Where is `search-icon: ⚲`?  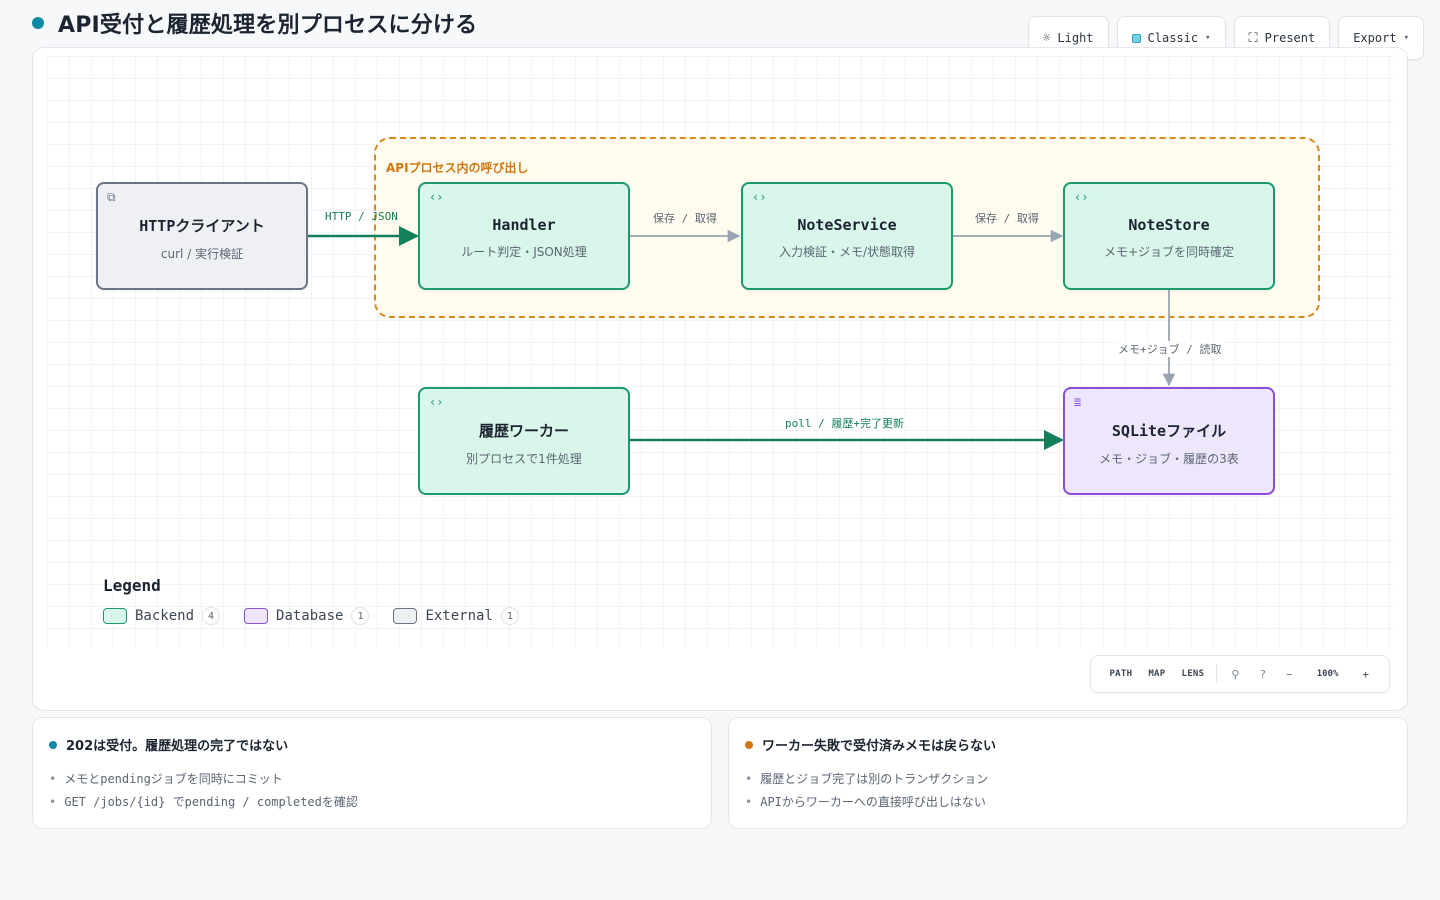 search-icon: ⚲ is located at coordinates (1235, 674).